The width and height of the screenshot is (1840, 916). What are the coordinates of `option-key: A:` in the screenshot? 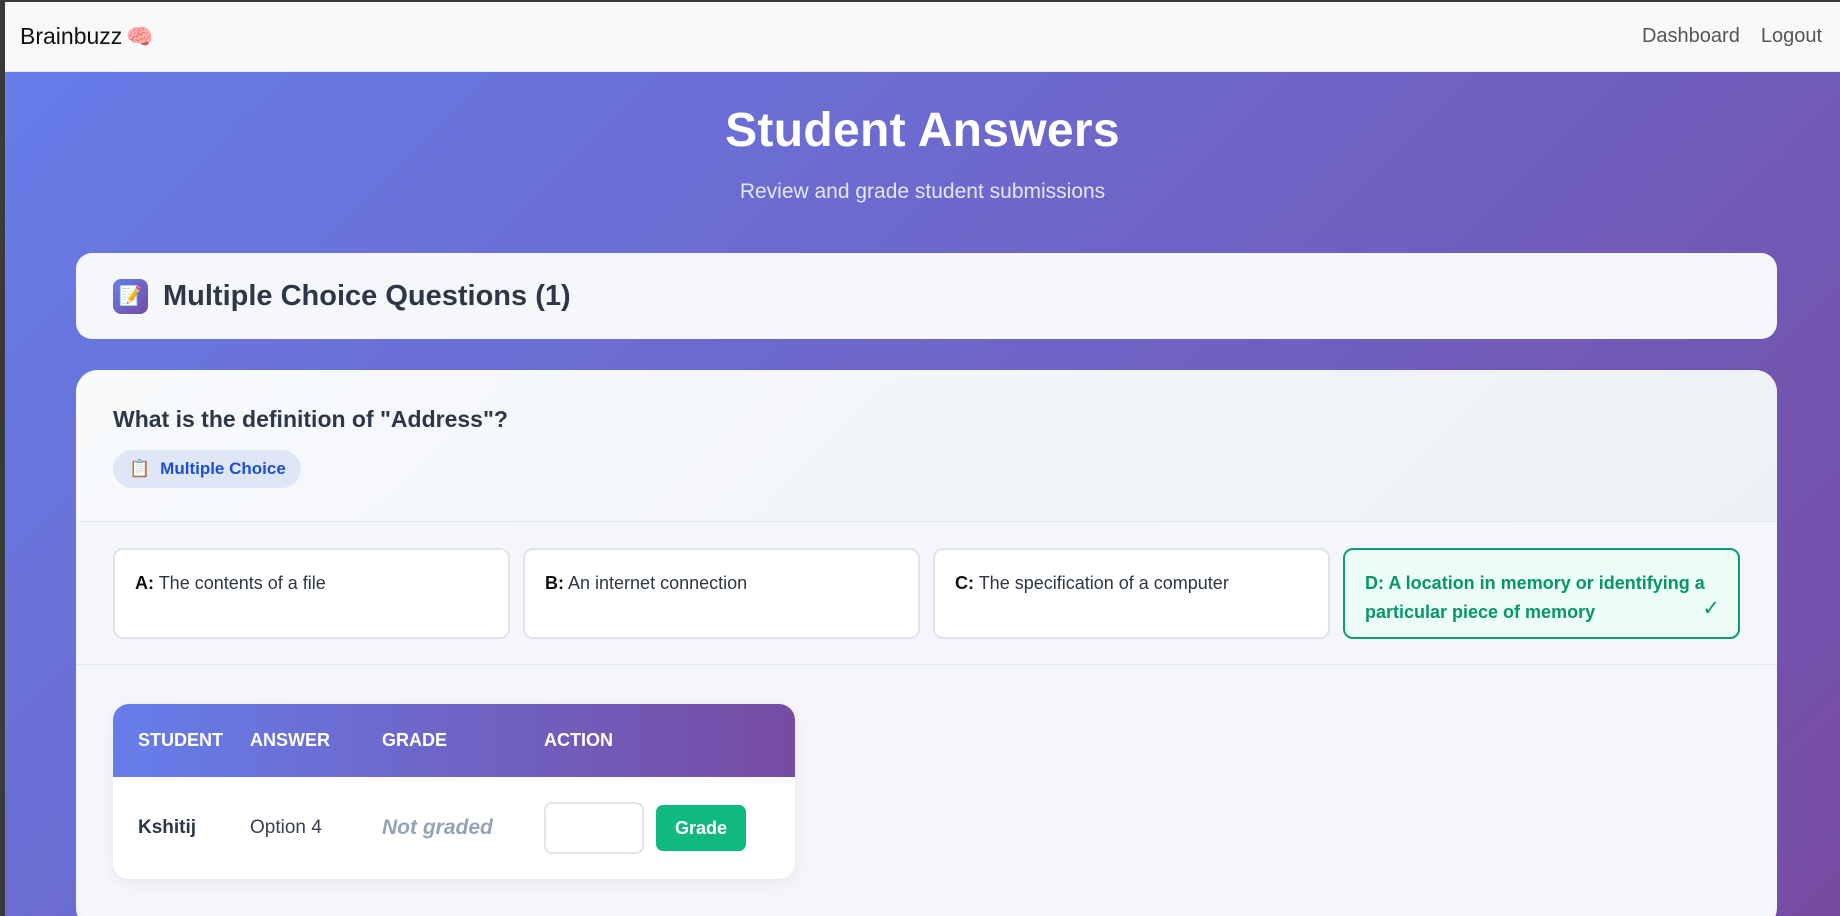 It's located at (144, 583).